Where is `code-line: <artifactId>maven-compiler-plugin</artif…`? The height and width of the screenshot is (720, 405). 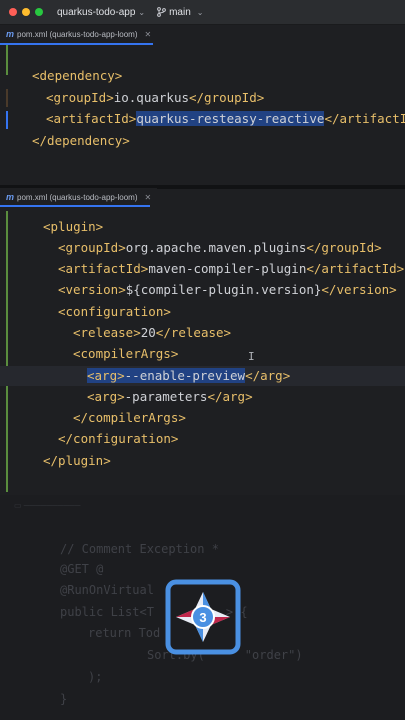 code-line: <artifactId>maven-compiler-plugin</artif… is located at coordinates (231, 268).